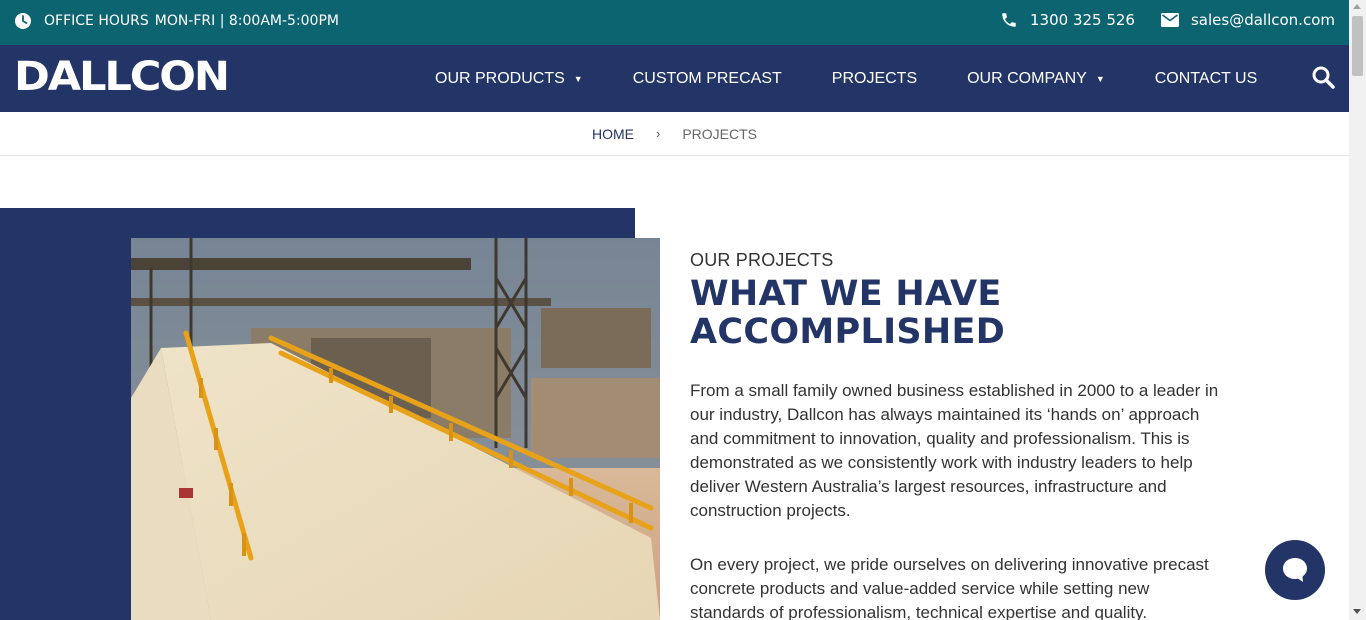 This screenshot has height=620, width=1366. I want to click on nav-item-our-company: OUR COMPANY ▼, so click(1036, 79).